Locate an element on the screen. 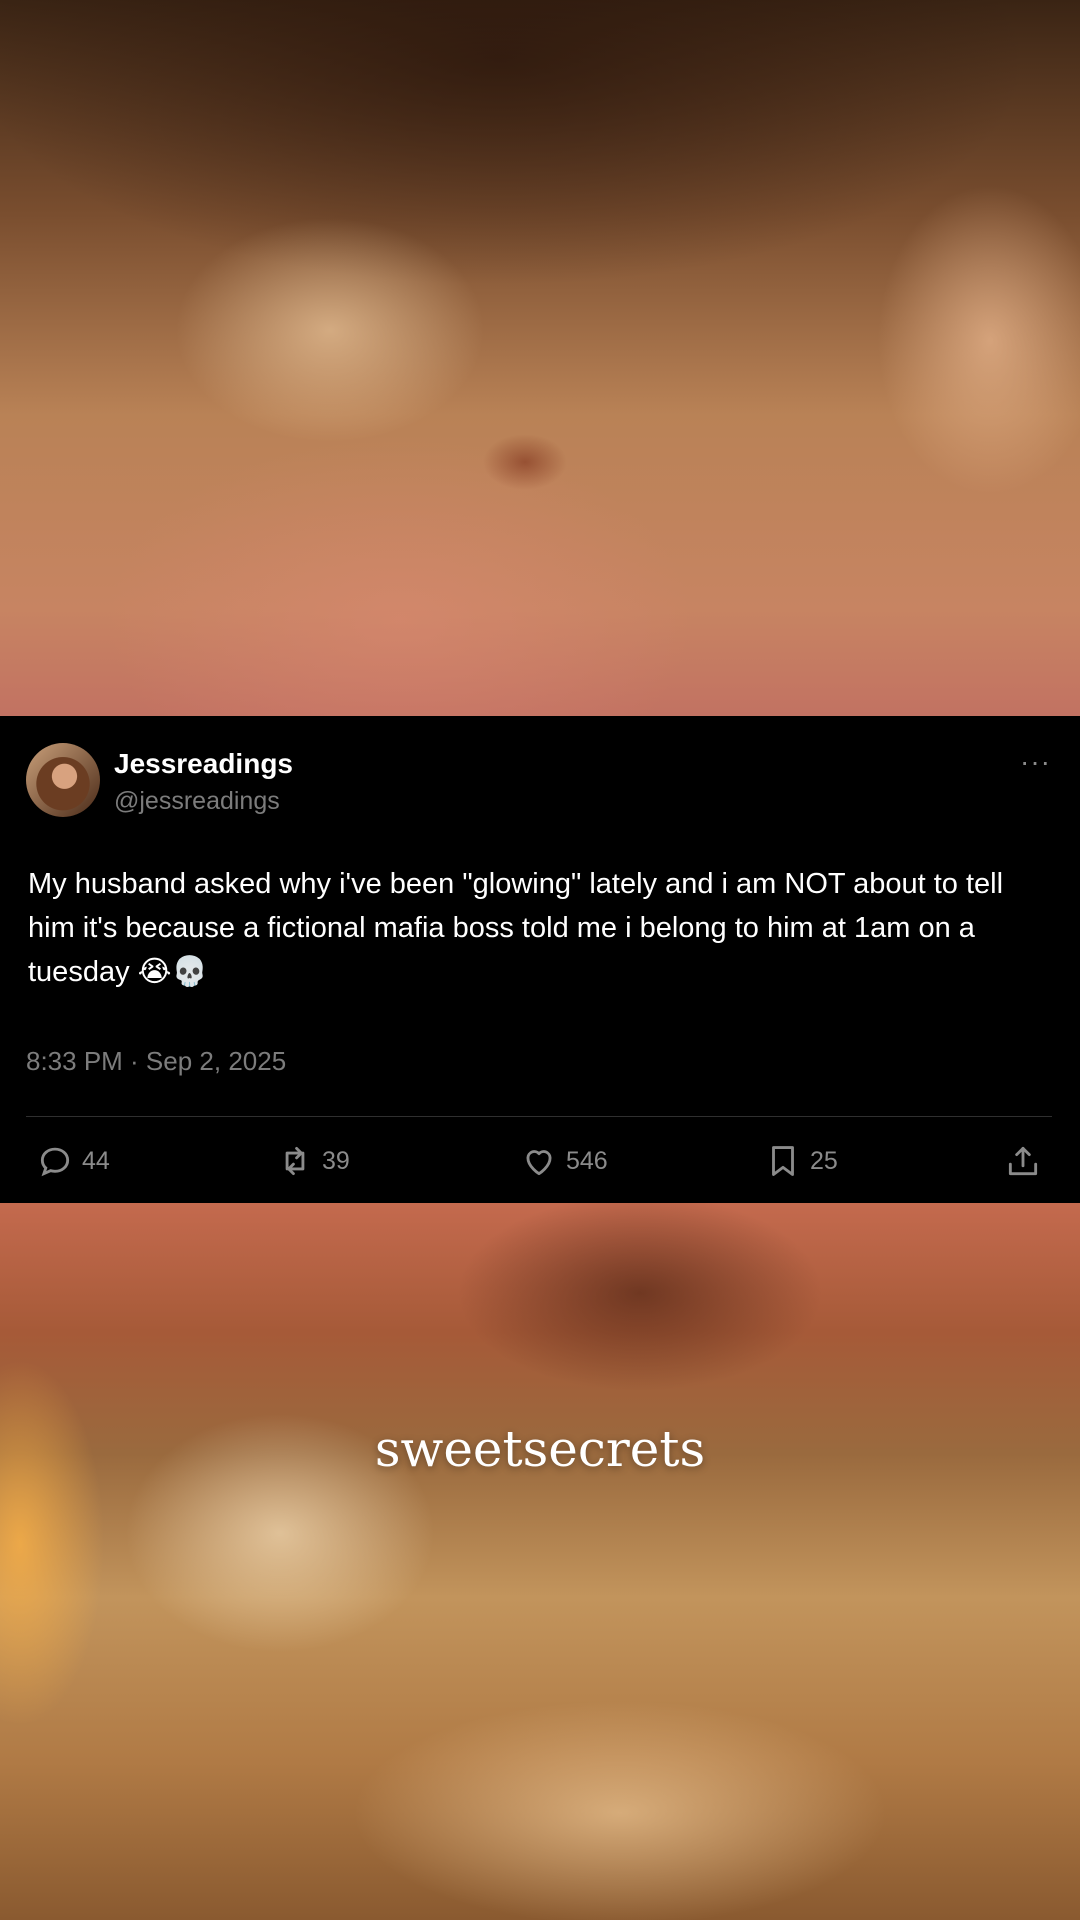 The image size is (1080, 1920). reply-count: 44 is located at coordinates (96, 1160).